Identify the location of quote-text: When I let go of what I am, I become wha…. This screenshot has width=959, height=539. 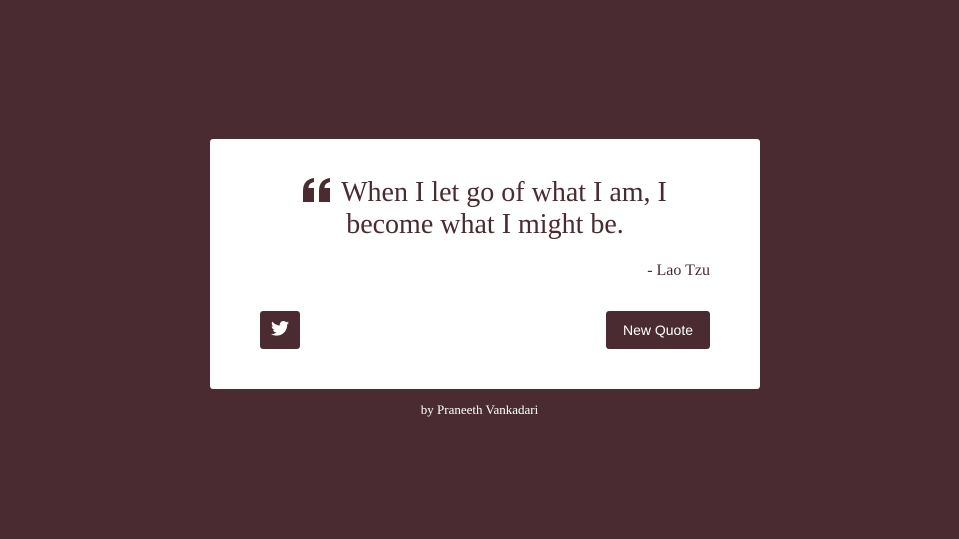
(504, 208).